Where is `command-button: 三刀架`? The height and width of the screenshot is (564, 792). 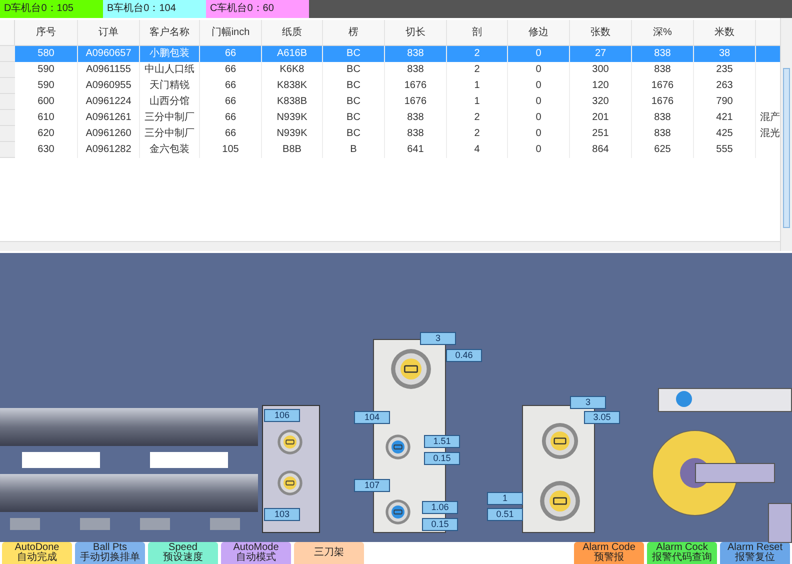
command-button: 三刀架 is located at coordinates (329, 553).